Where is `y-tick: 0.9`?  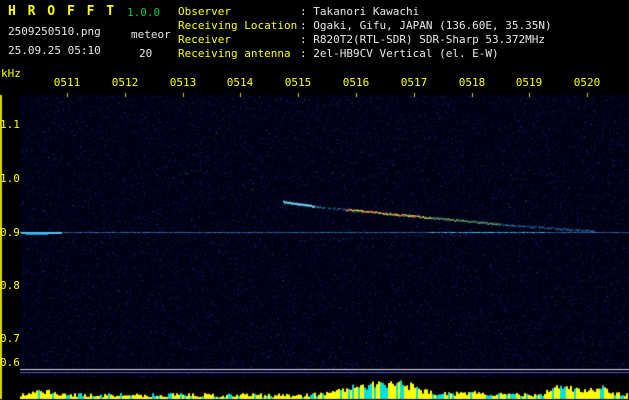
y-tick: 0.9 is located at coordinates (10, 232).